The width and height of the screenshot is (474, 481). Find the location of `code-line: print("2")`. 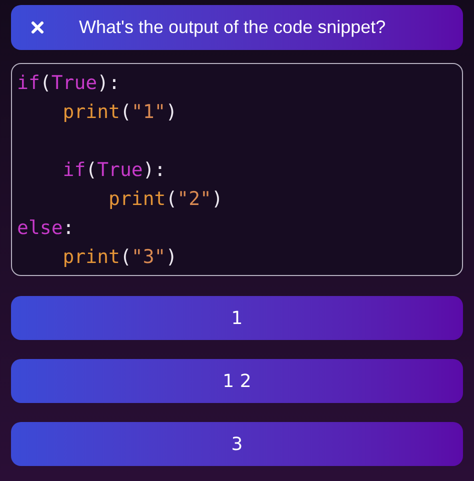

code-line: print("2") is located at coordinates (165, 199).